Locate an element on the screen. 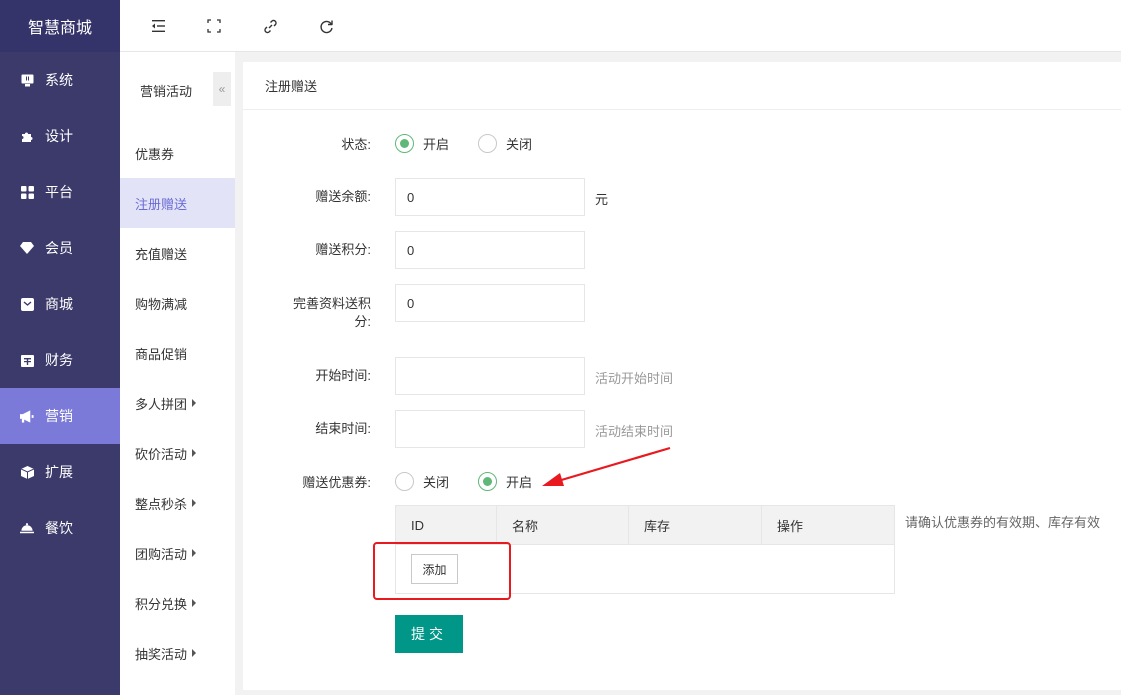  sidebar-item-label: 商城 is located at coordinates (59, 304).